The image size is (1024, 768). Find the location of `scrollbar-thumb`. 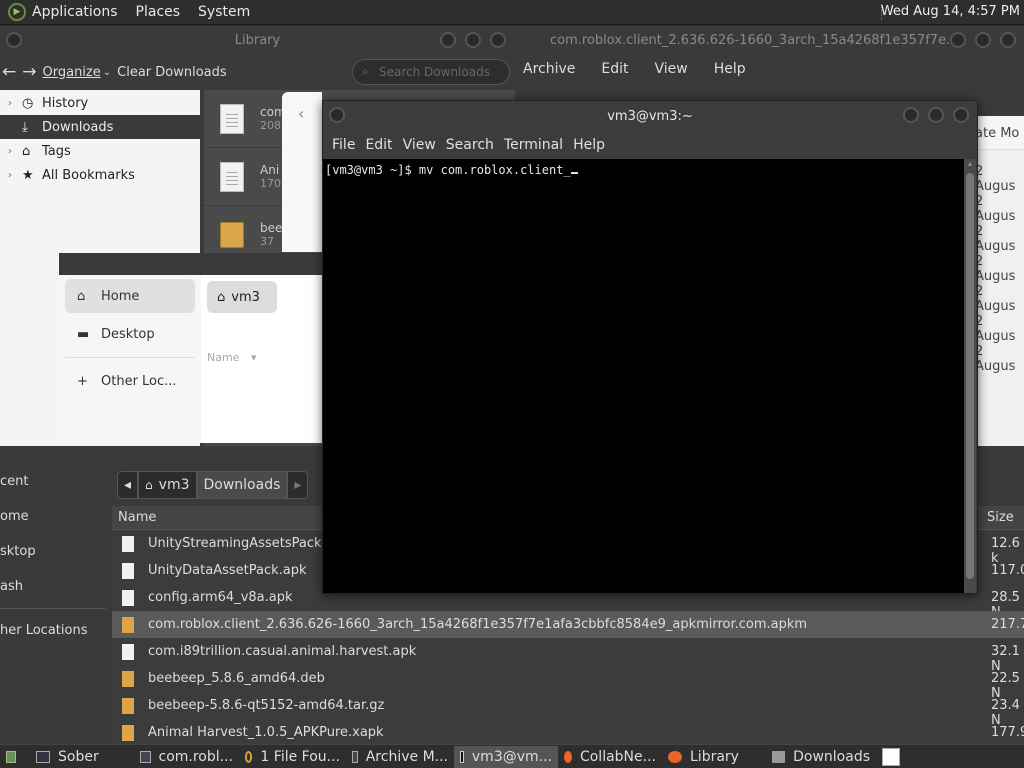

scrollbar-thumb is located at coordinates (970, 376).